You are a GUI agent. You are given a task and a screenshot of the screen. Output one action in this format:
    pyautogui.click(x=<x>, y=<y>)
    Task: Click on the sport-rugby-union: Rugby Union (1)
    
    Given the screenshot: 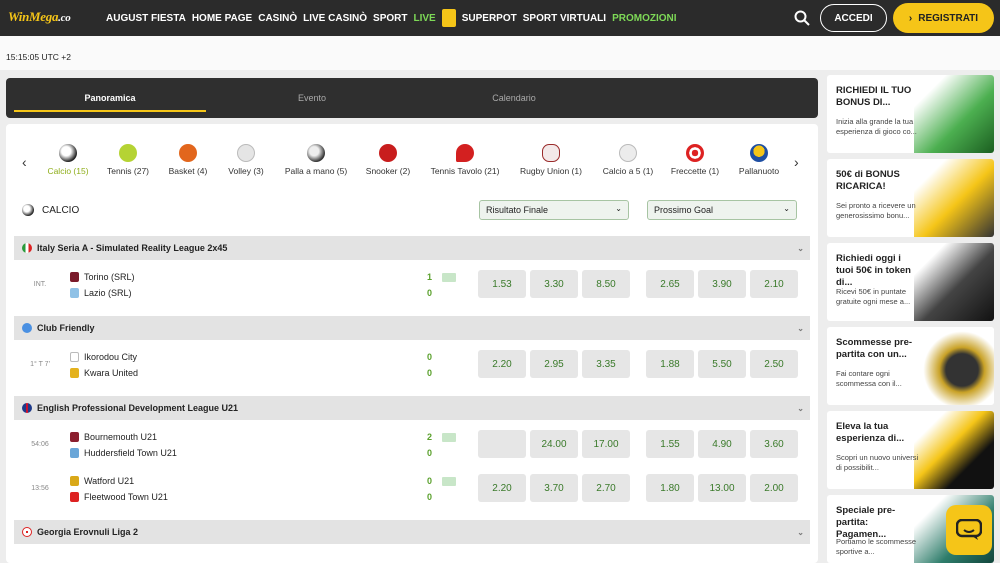 What is the action you would take?
    pyautogui.click(x=551, y=160)
    